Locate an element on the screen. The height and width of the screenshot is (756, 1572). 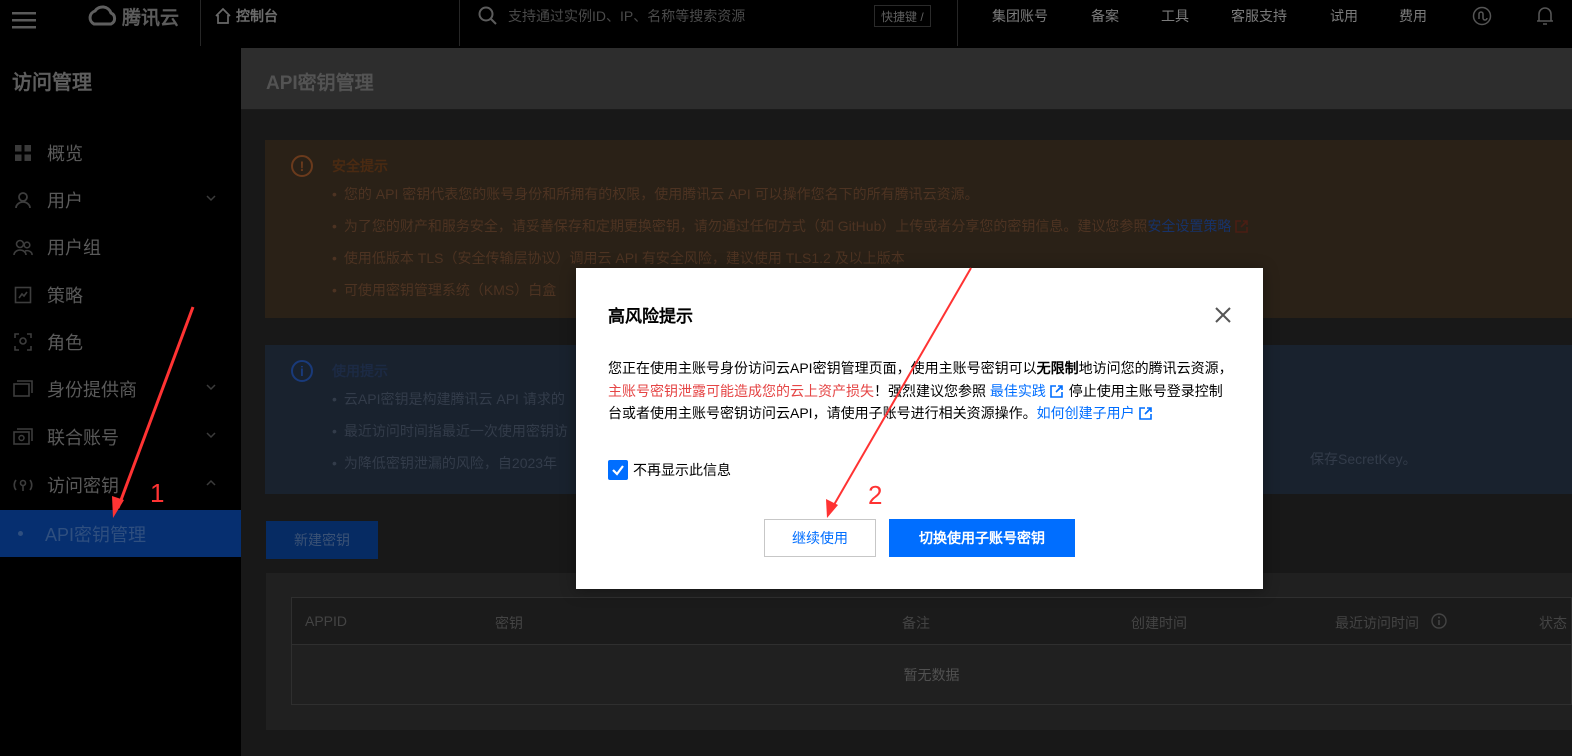
body-text: 您正在使用主账号身份访问云API密钥管理页面，使用主账号密钥可以 is located at coordinates (822, 368).